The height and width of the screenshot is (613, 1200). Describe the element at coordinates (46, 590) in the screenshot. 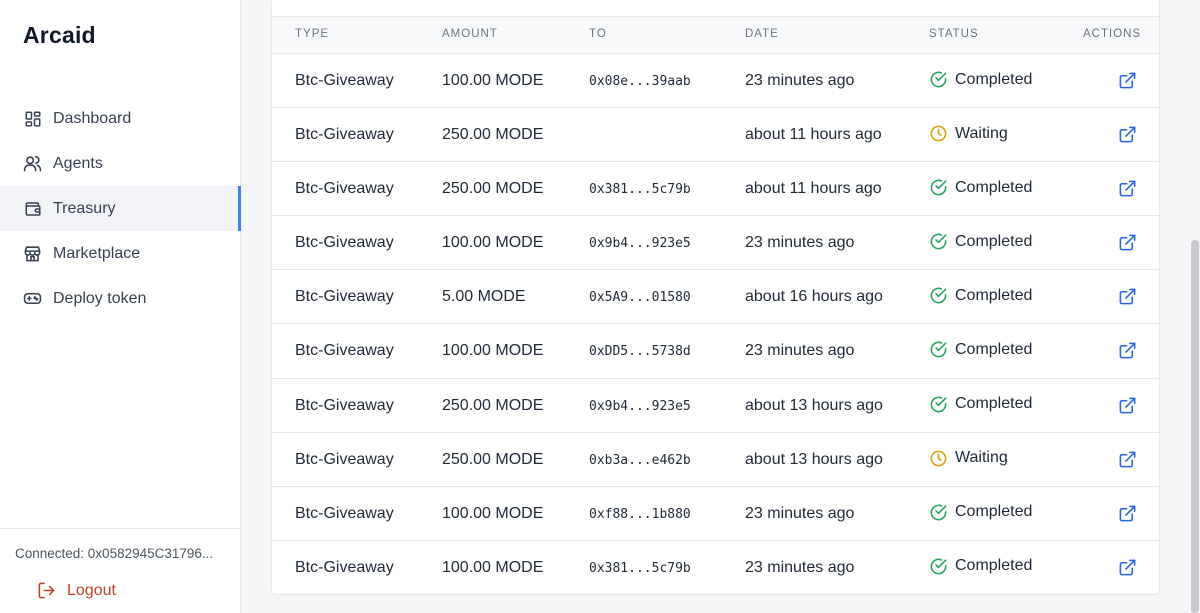

I see `logout-icon` at that location.